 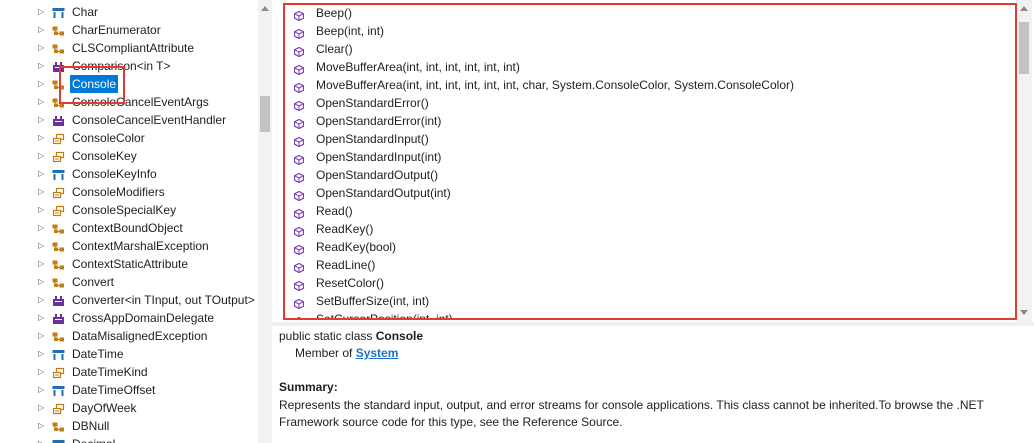 I want to click on type-tree-item: ▷ ConsoleCancelEventHandler, so click(x=129, y=120).